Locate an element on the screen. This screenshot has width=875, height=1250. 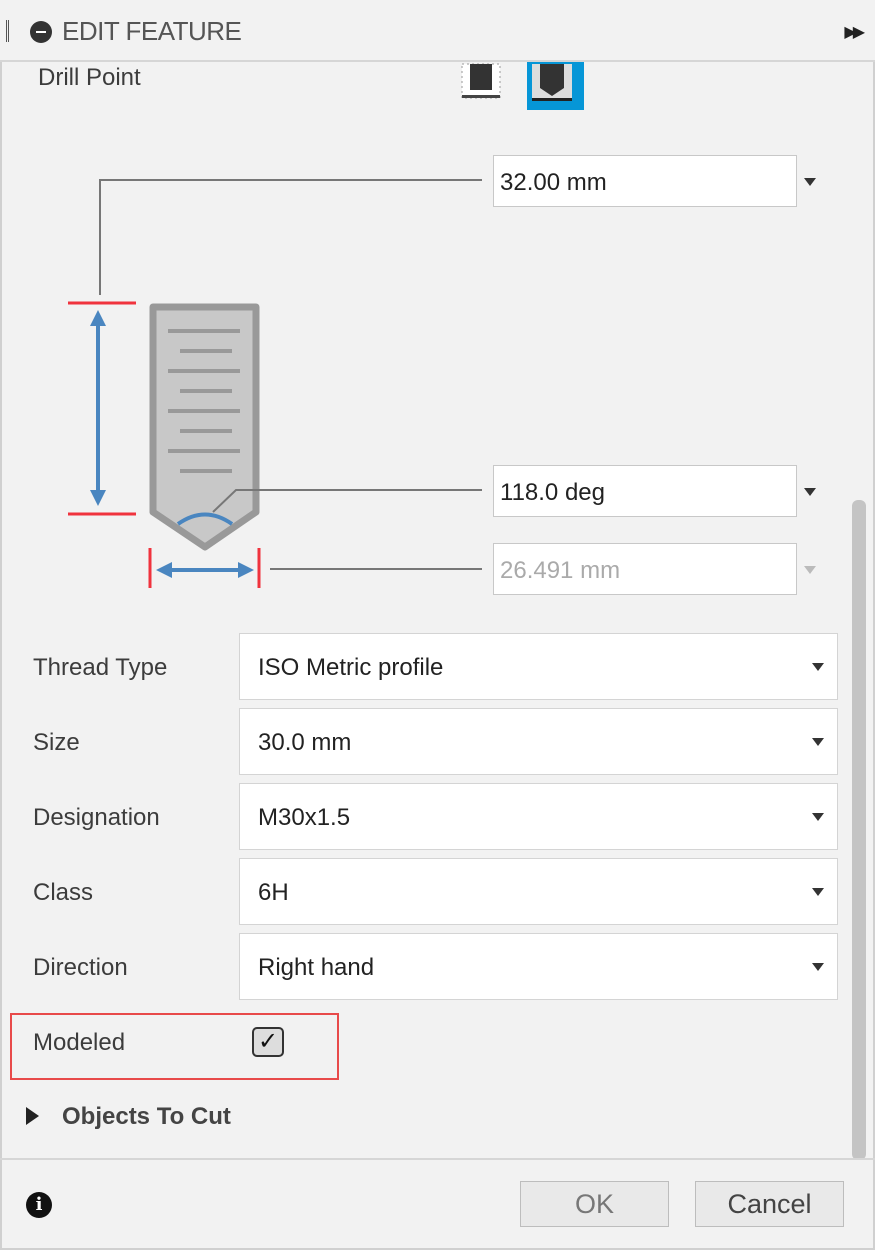
designation-value: M30x1.5 is located at coordinates (304, 817).